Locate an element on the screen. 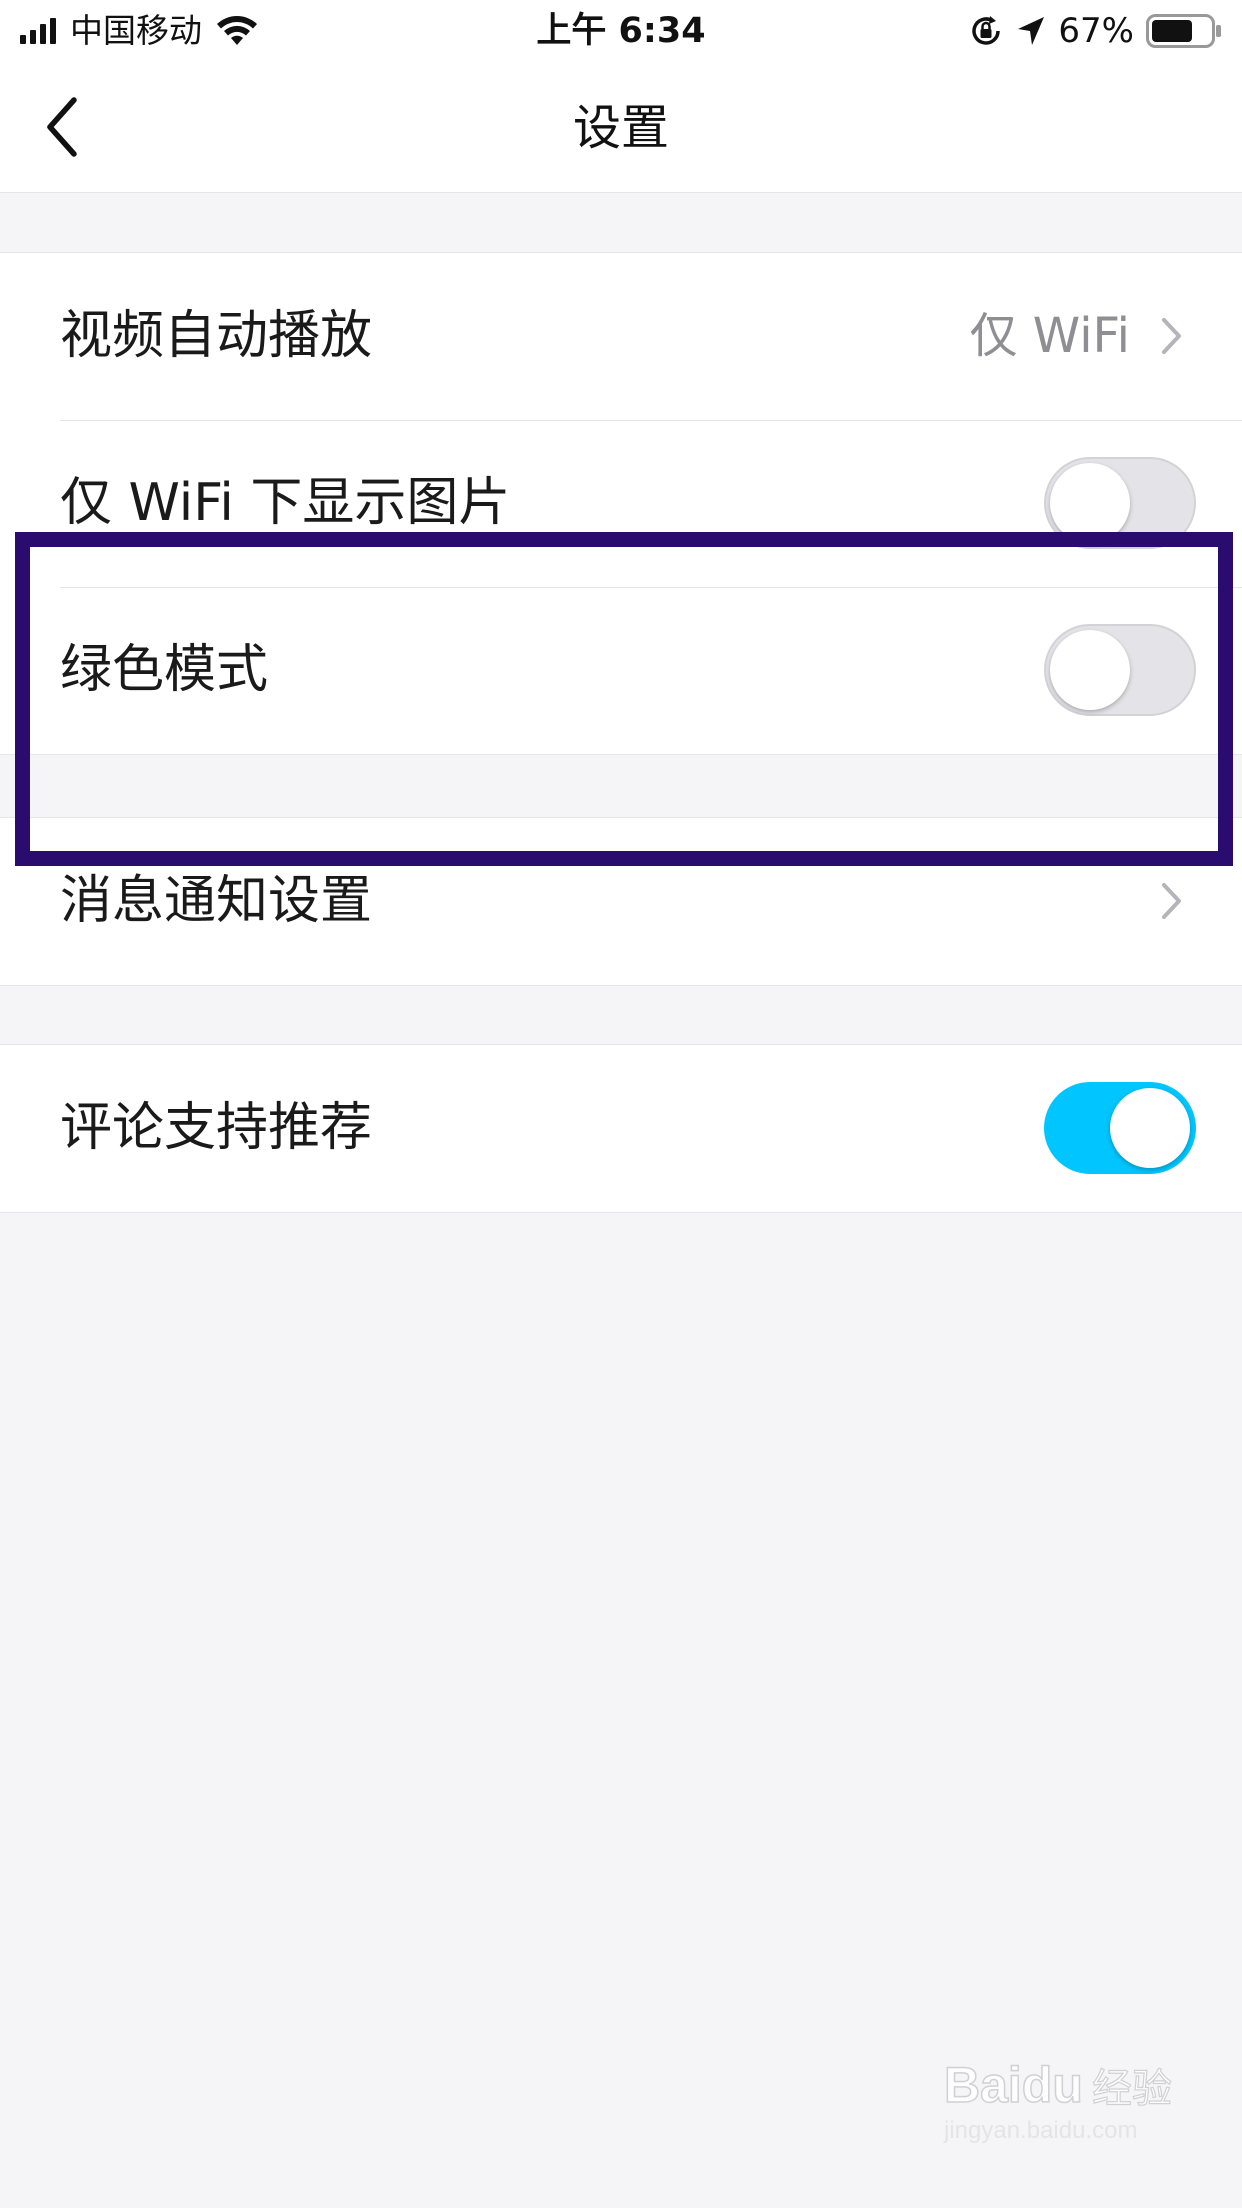 The height and width of the screenshot is (2208, 1242). comment-recommend-toggle is located at coordinates (1120, 1128).